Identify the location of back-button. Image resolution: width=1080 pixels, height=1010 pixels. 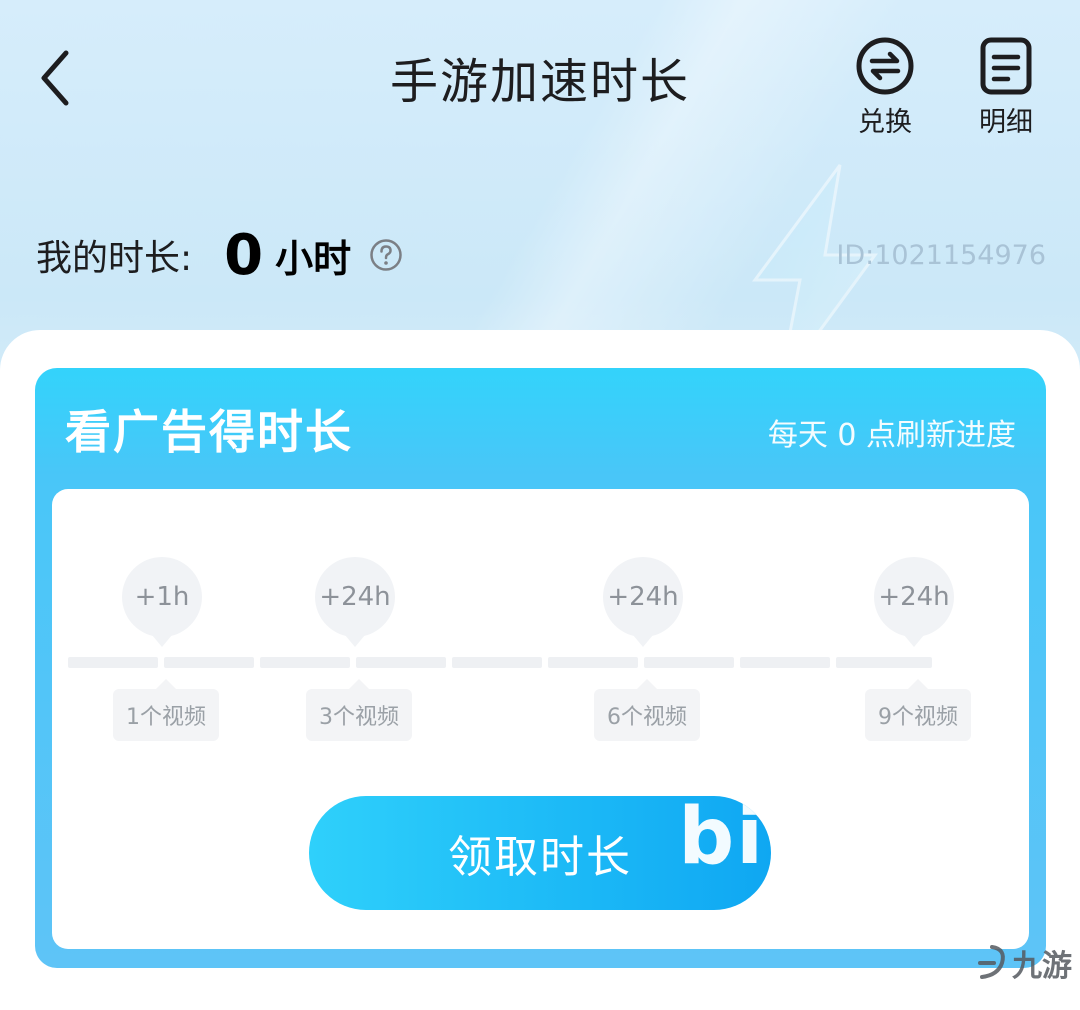
(55, 78).